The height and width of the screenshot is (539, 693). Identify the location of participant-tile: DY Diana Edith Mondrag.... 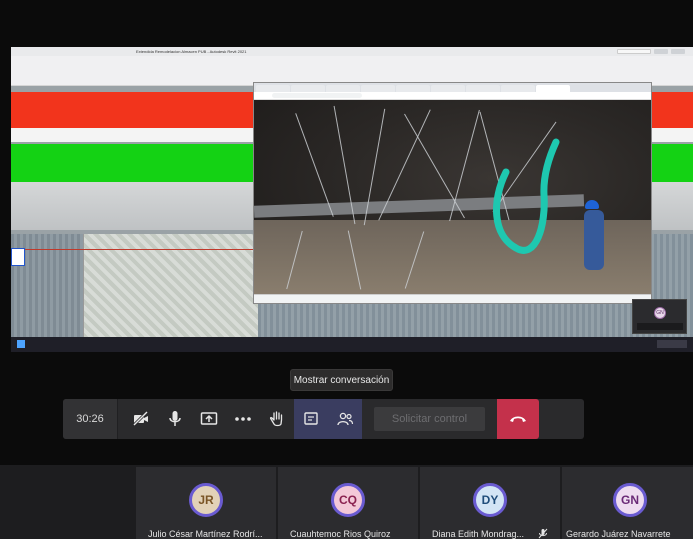
(490, 503).